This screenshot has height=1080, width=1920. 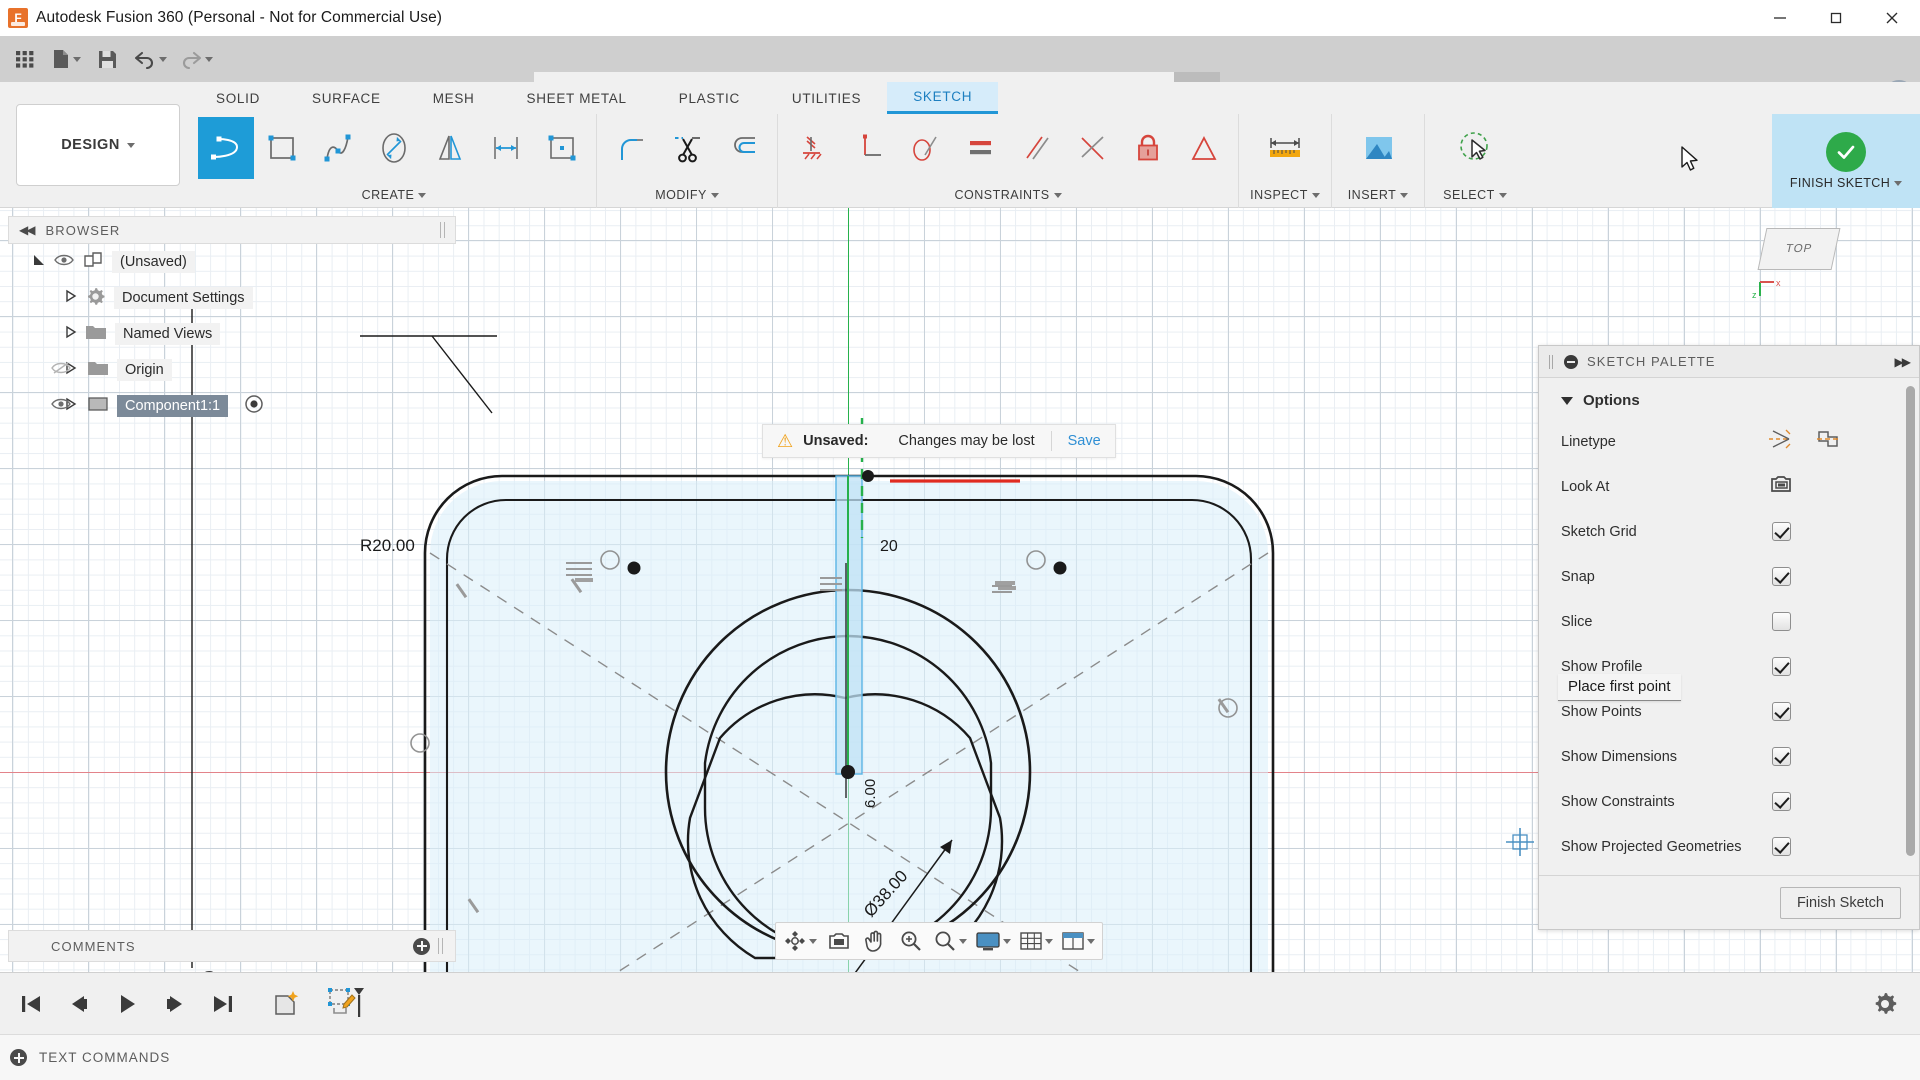 I want to click on symmetry-constraint, so click(x=1204, y=148).